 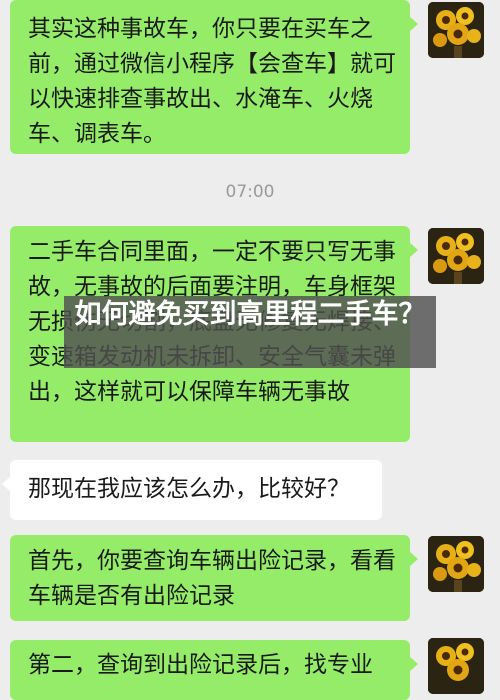 I want to click on message-bubble-5: 第二，查询到出险记录后，找专业, so click(x=214, y=670).